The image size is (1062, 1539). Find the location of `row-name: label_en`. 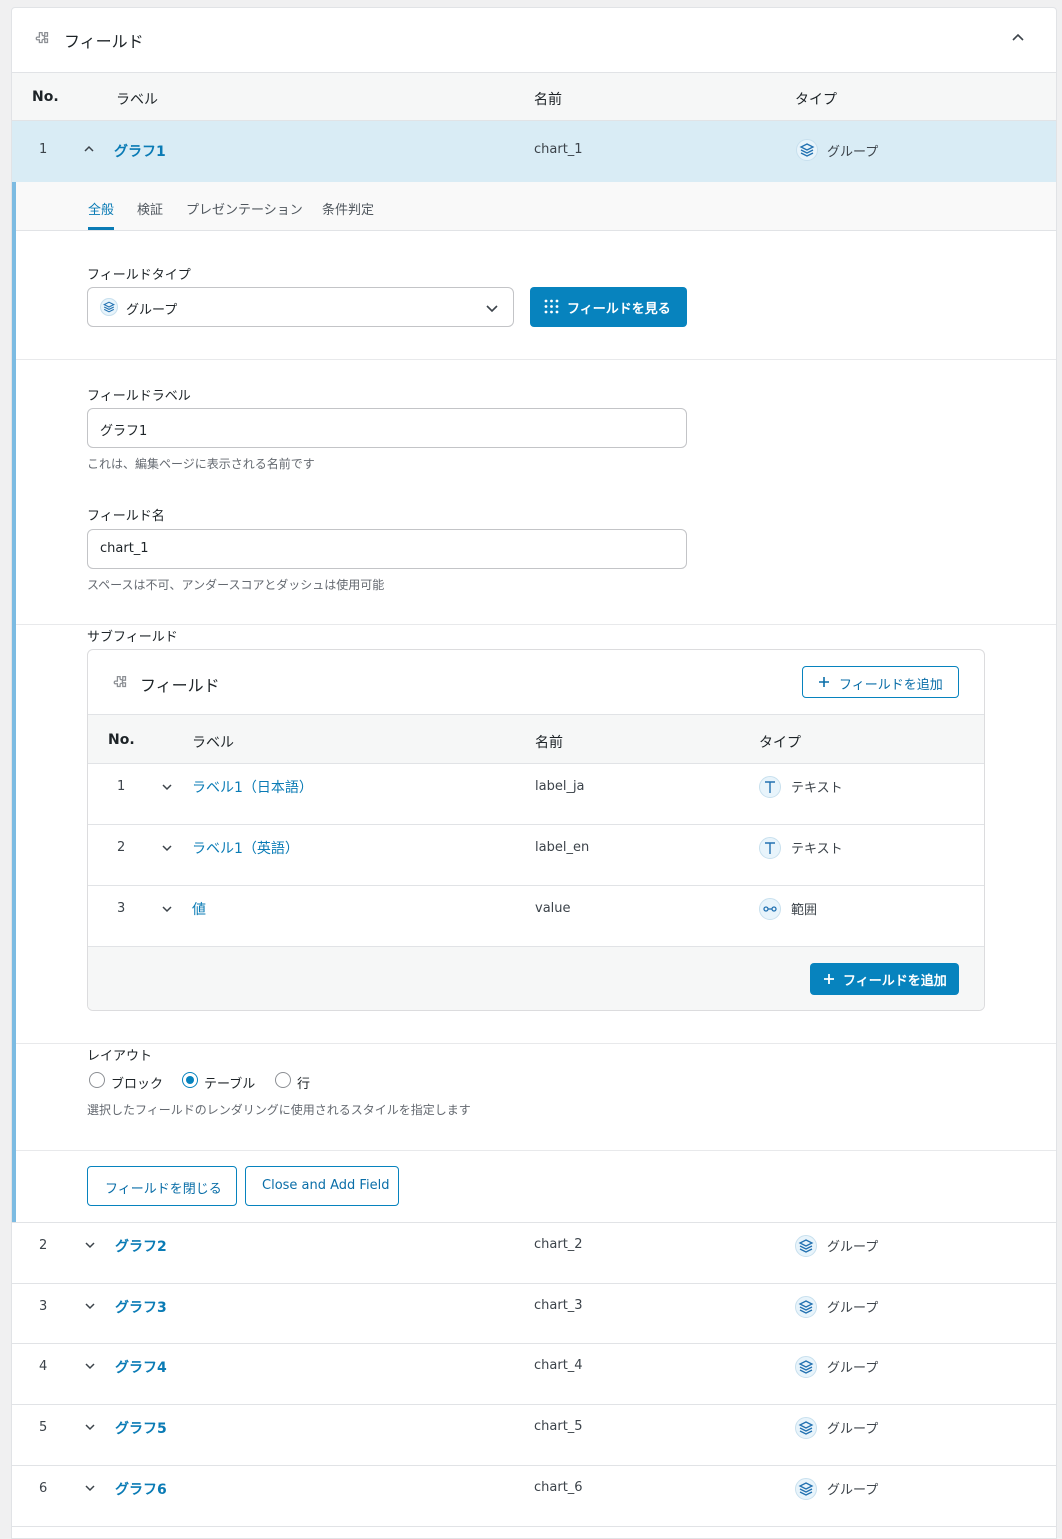

row-name: label_en is located at coordinates (562, 847).